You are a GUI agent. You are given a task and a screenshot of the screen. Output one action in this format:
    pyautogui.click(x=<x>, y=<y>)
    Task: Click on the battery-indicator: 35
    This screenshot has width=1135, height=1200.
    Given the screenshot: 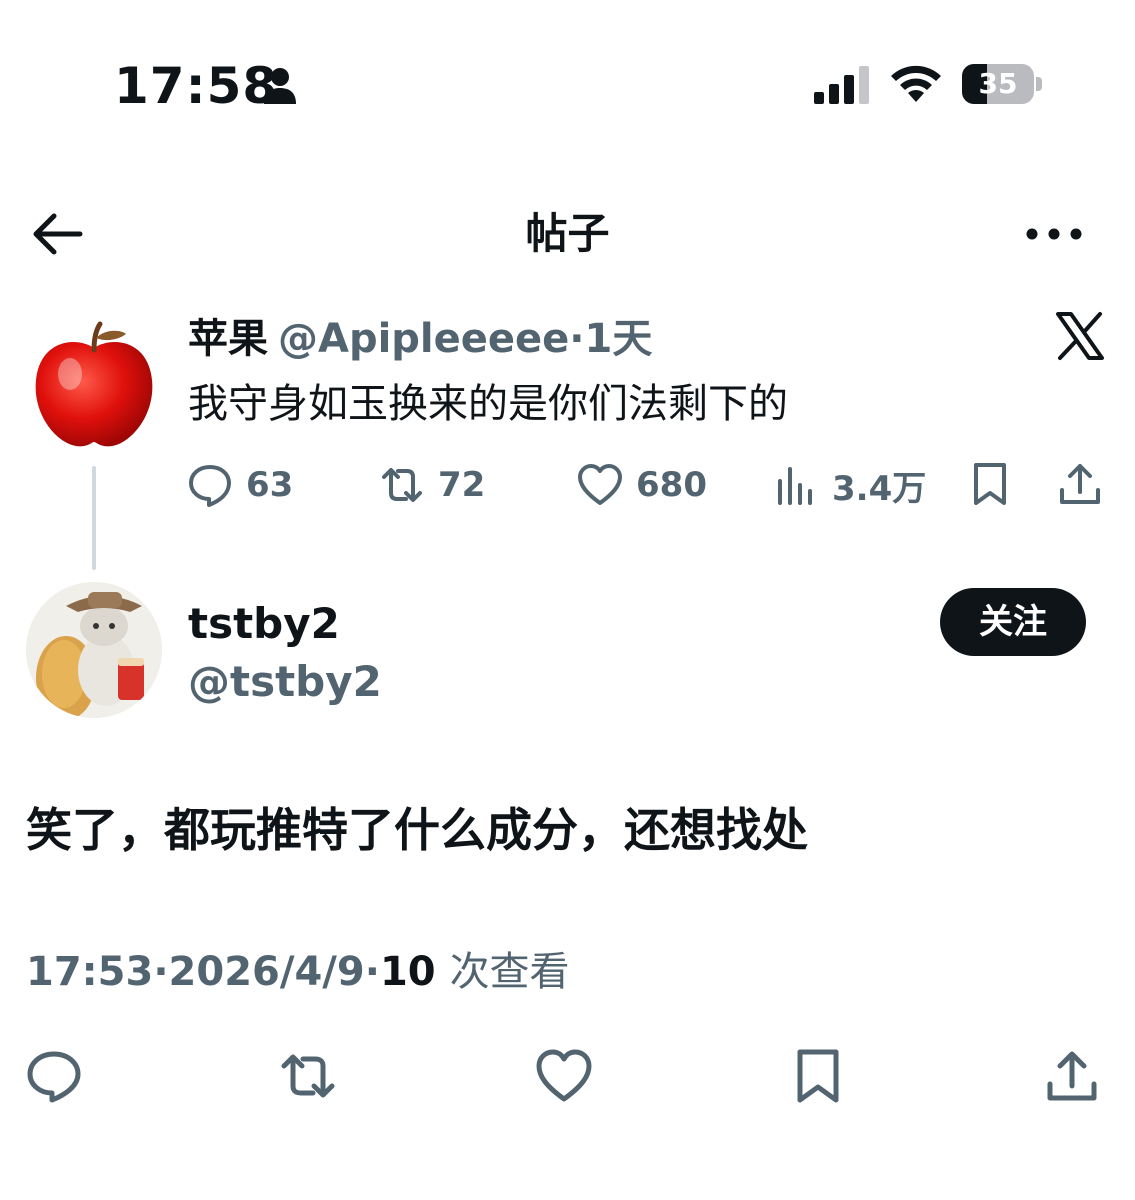 What is the action you would take?
    pyautogui.click(x=1002, y=84)
    